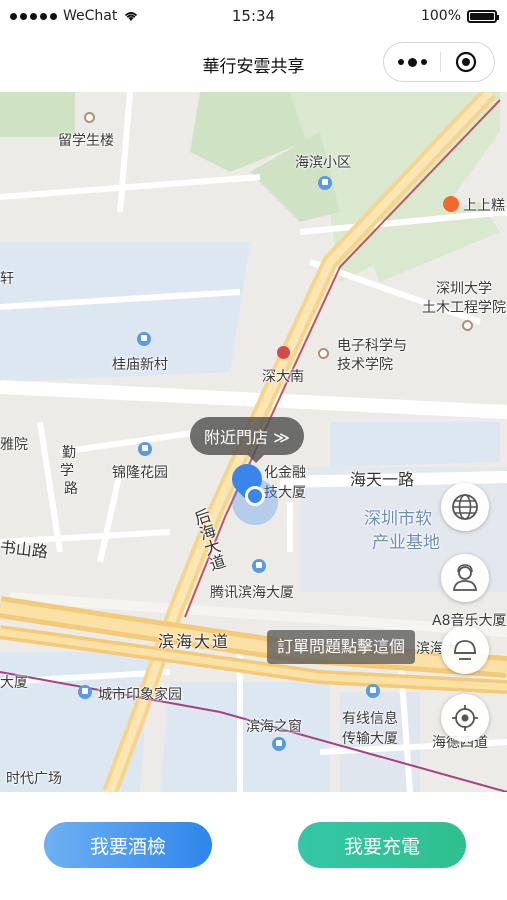 This screenshot has height=900, width=507. I want to click on more-button, so click(412, 62).